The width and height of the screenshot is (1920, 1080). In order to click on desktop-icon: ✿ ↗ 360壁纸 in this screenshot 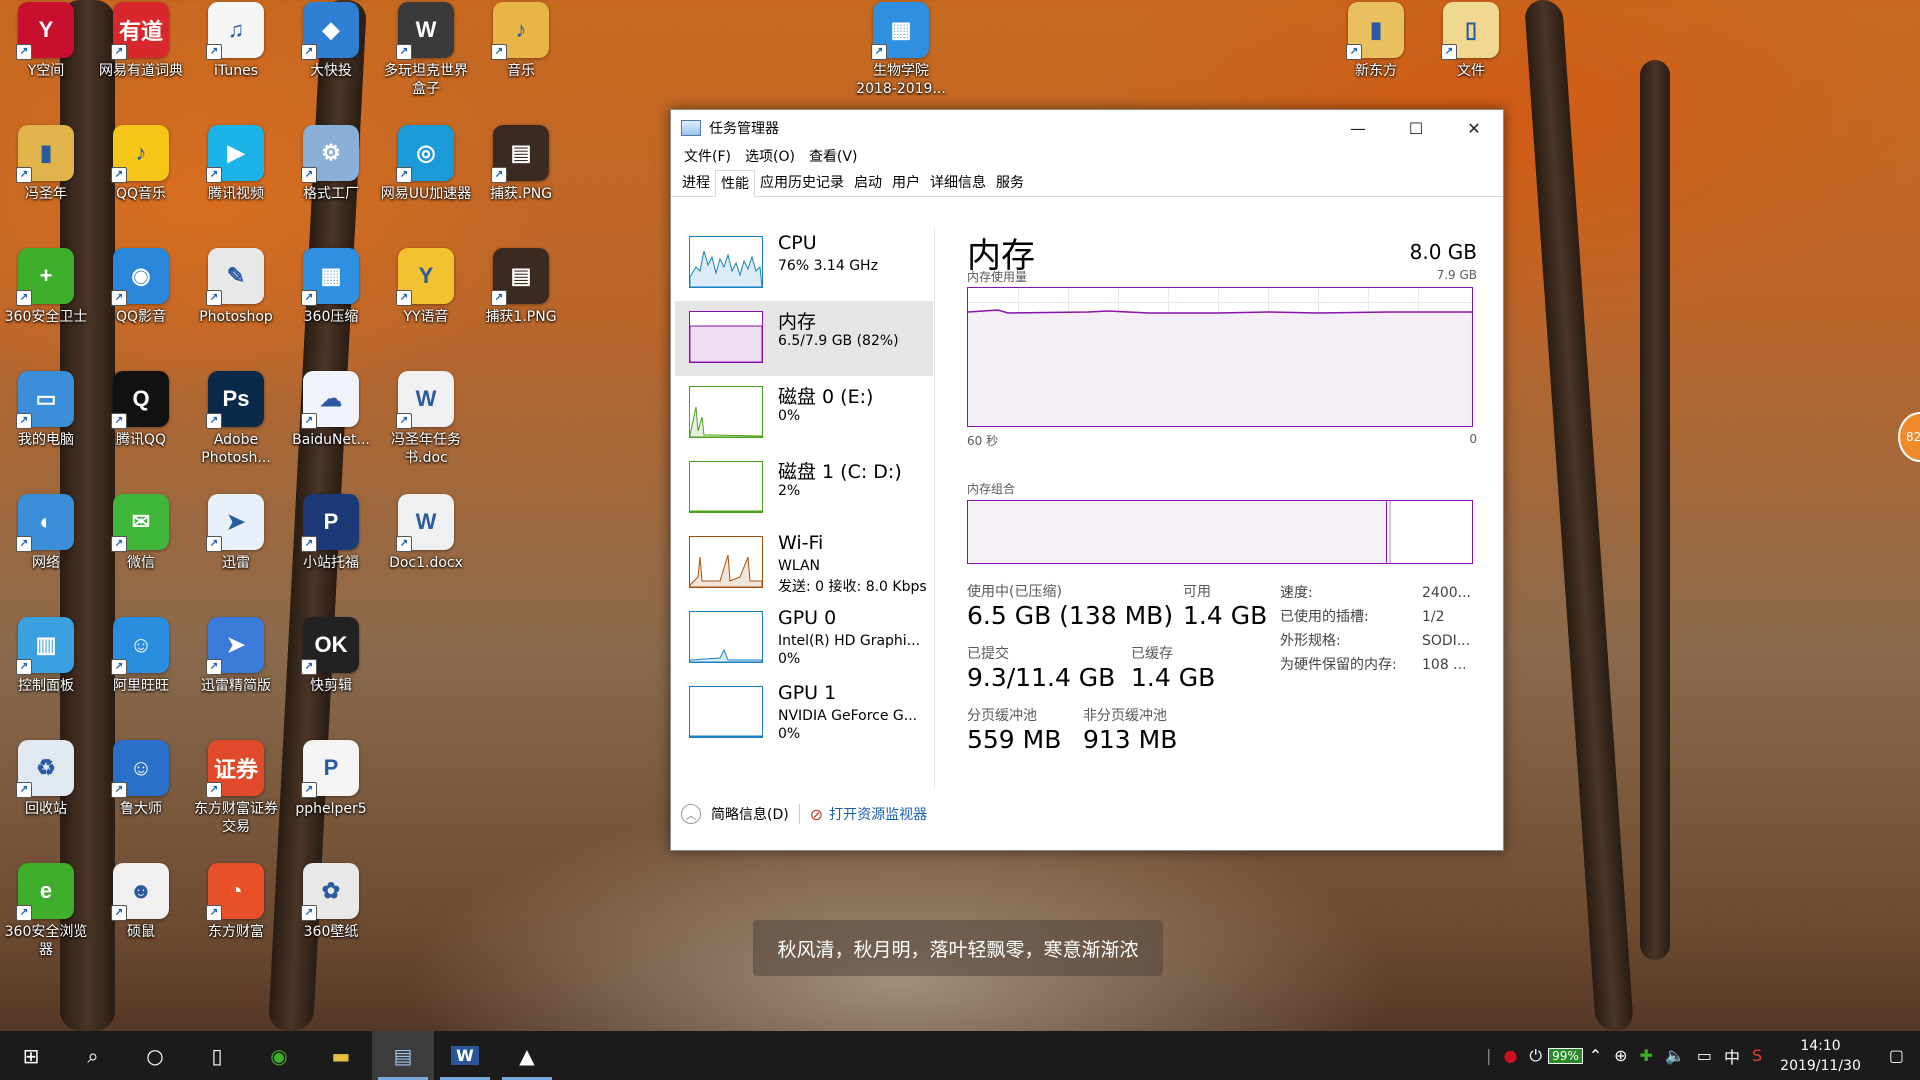, I will do `click(331, 902)`.